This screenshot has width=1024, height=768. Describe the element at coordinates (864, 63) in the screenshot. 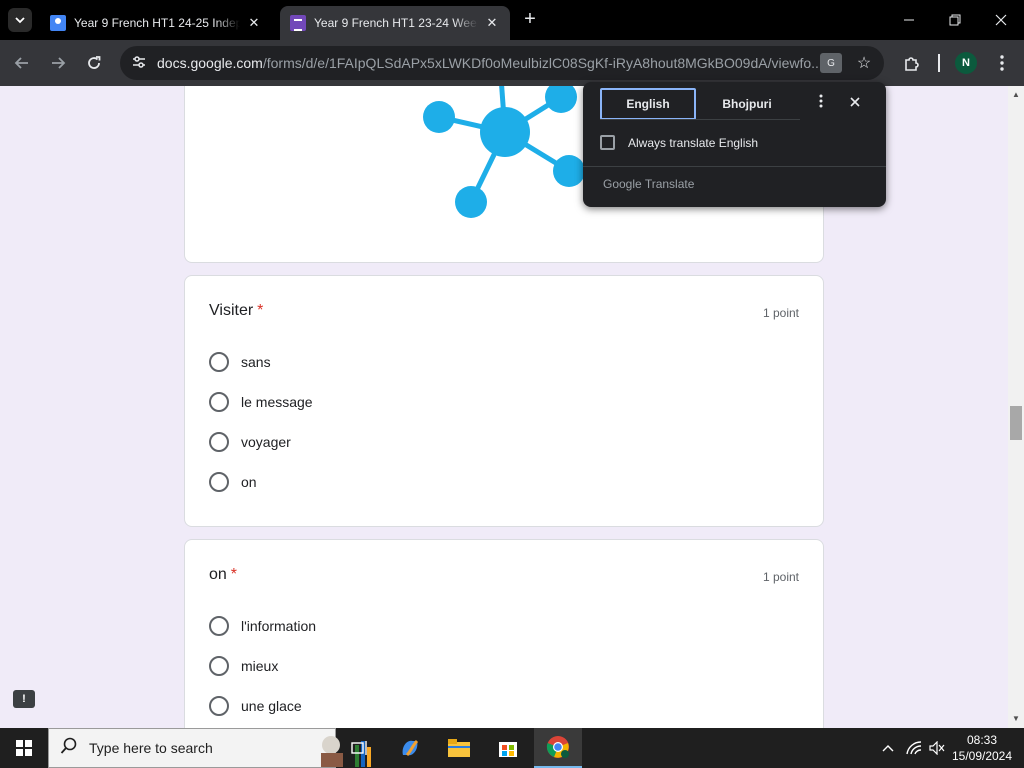

I see `bookmark-star-icon: ☆` at that location.